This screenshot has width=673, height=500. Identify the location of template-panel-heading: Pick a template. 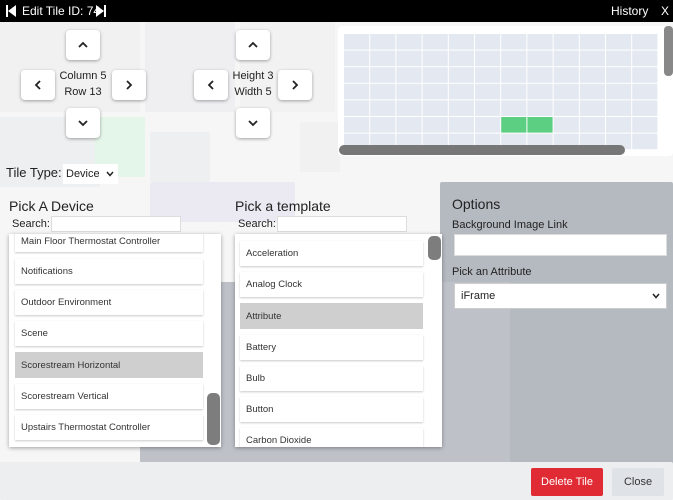
(283, 206).